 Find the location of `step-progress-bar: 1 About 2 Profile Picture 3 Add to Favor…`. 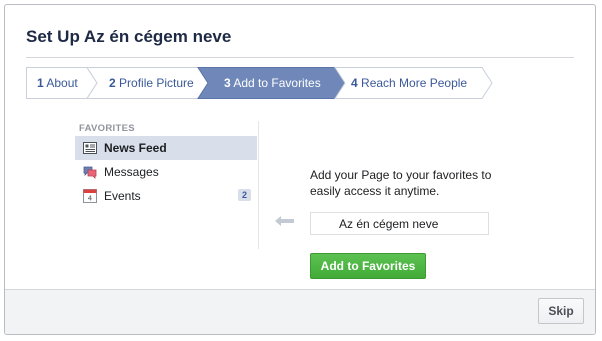

step-progress-bar: 1 About 2 Profile Picture 3 Add to Favor… is located at coordinates (259, 83).